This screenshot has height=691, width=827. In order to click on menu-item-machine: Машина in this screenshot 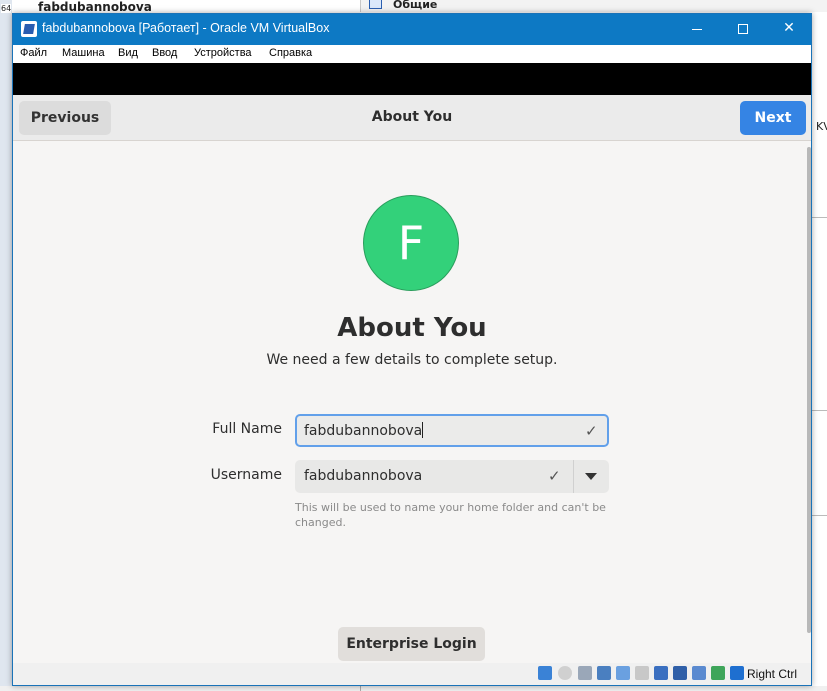, I will do `click(83, 53)`.